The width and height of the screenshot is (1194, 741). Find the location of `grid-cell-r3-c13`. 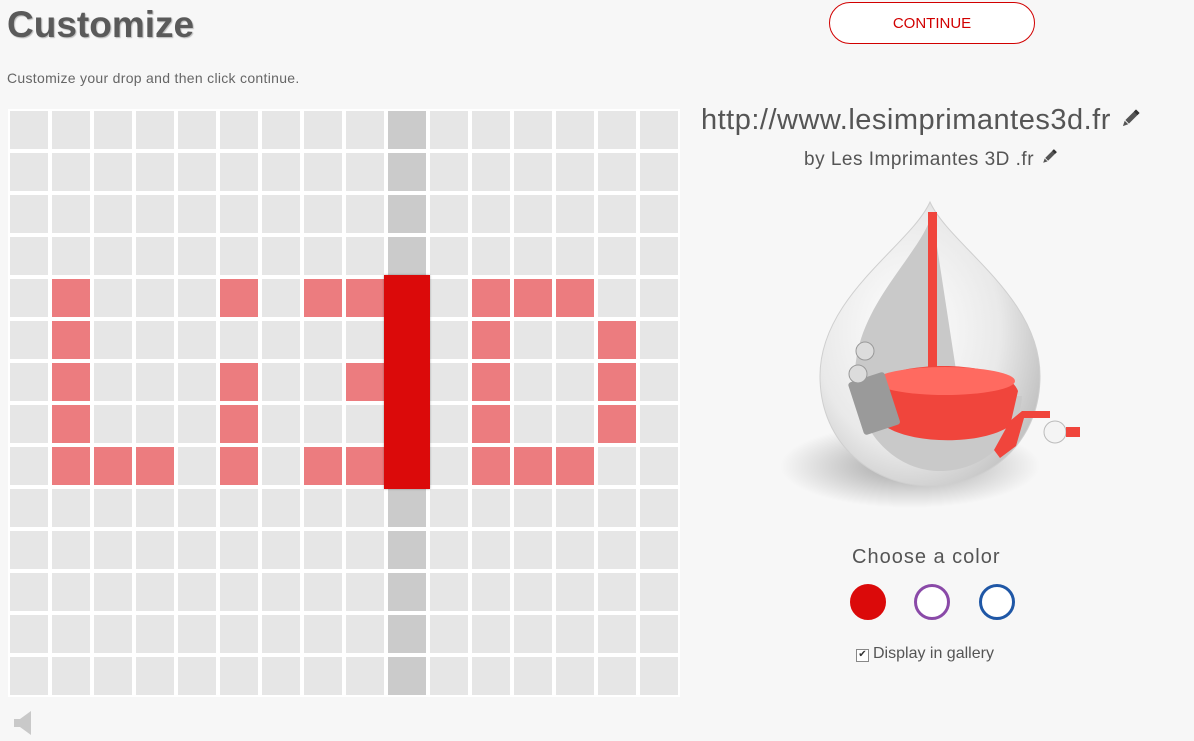

grid-cell-r3-c13 is located at coordinates (575, 256).